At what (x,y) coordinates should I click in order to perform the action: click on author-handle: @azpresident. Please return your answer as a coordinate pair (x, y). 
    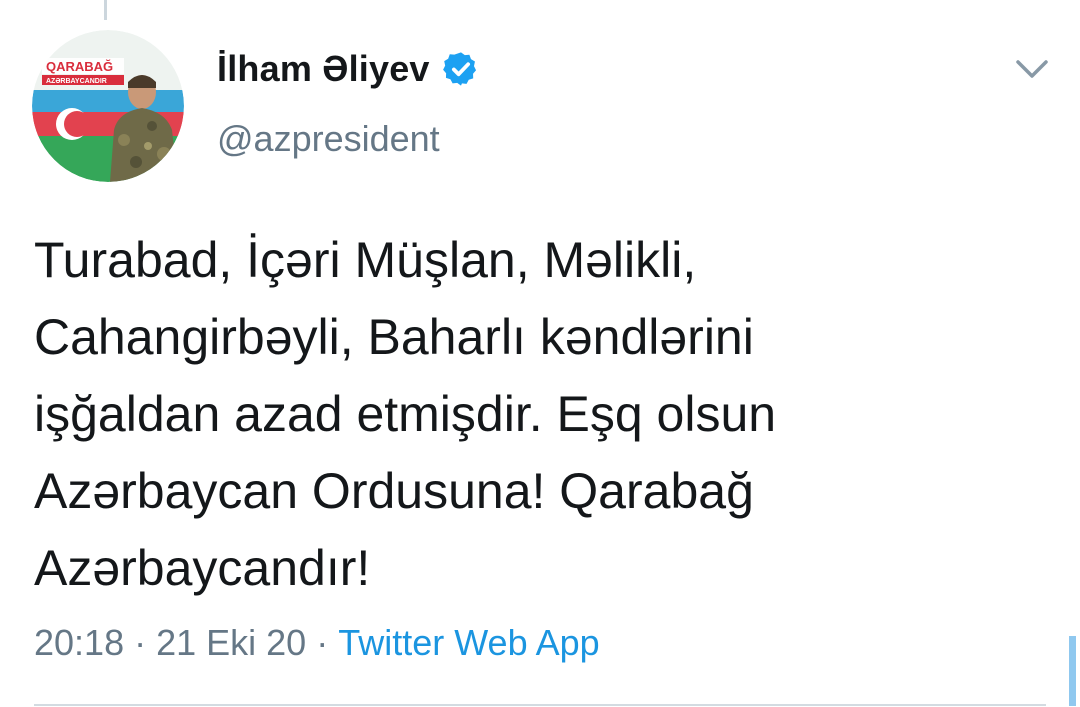
    Looking at the image, I should click on (328, 139).